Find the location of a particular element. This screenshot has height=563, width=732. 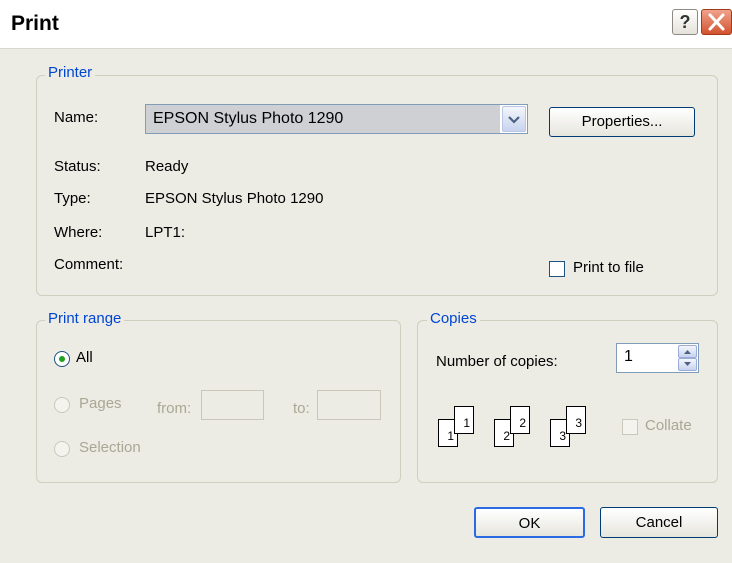

from-label: from: is located at coordinates (174, 408).